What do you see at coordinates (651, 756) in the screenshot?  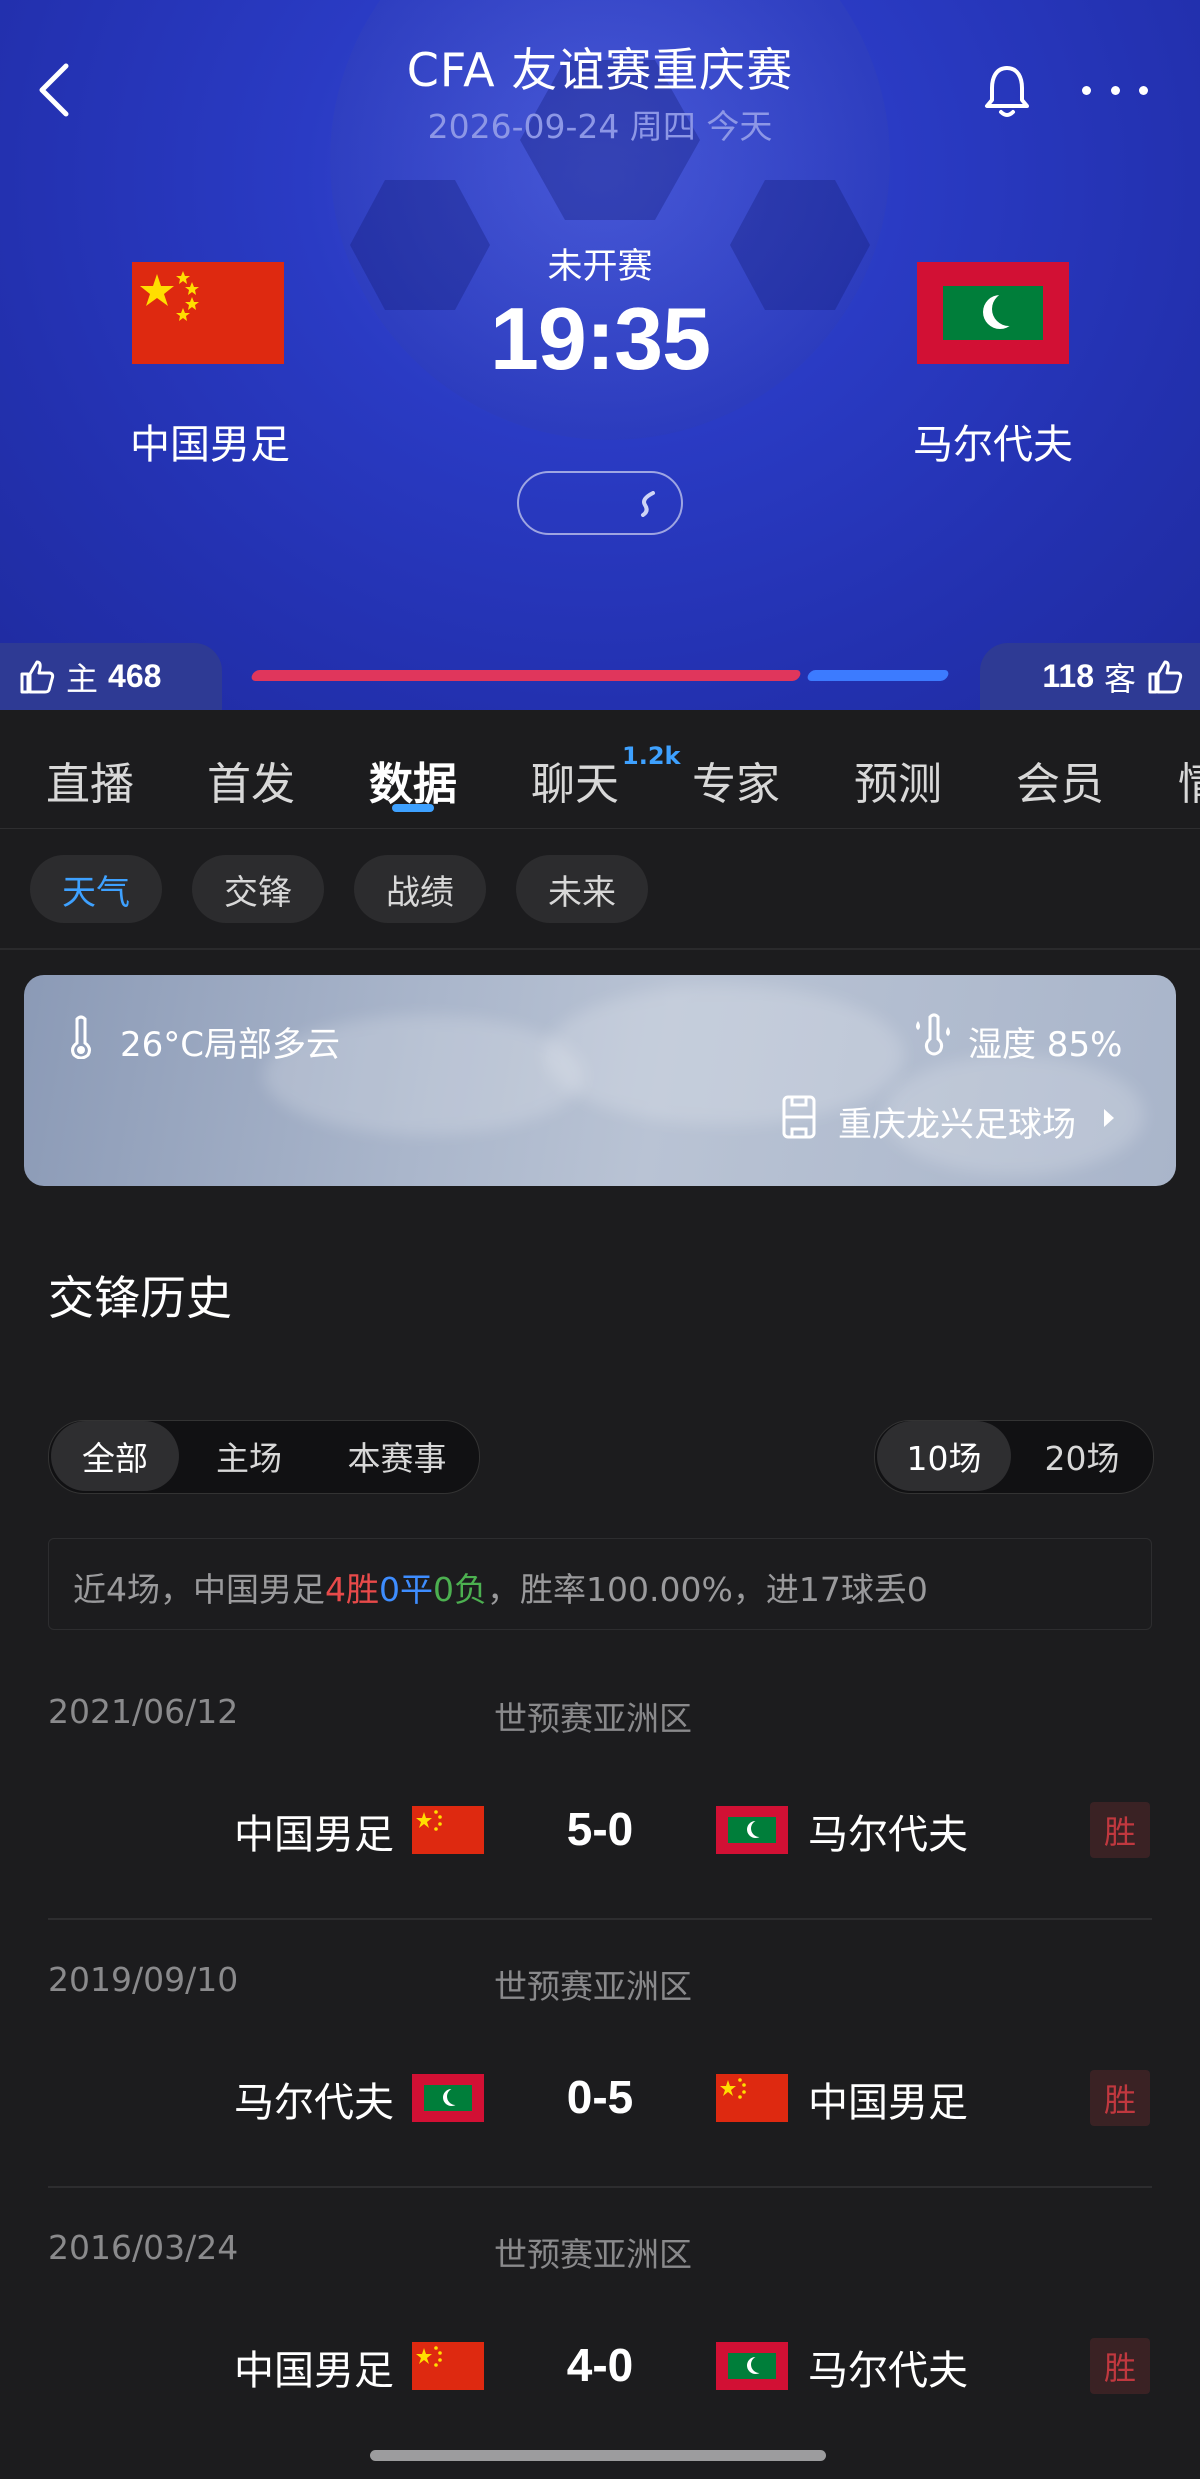 I see `chat-count-badge: 1.2k` at bounding box center [651, 756].